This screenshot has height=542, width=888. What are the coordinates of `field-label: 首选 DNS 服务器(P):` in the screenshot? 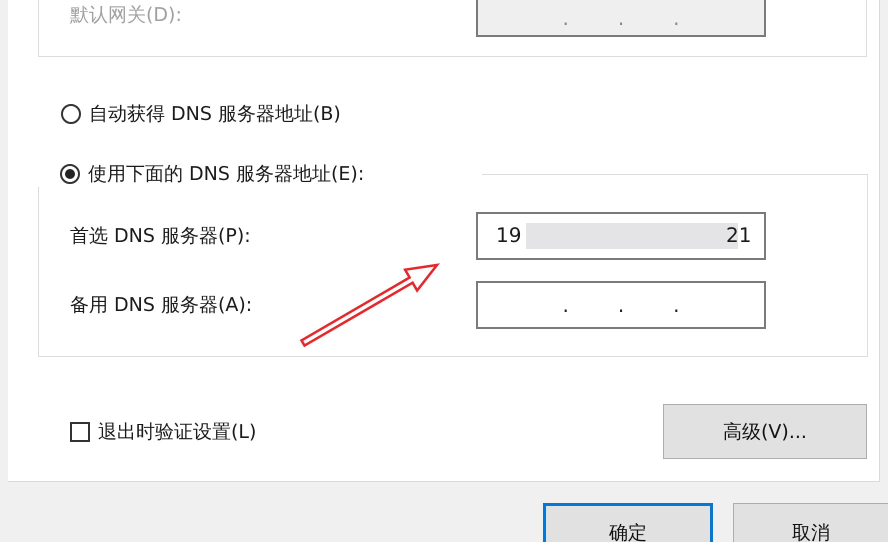 It's located at (160, 236).